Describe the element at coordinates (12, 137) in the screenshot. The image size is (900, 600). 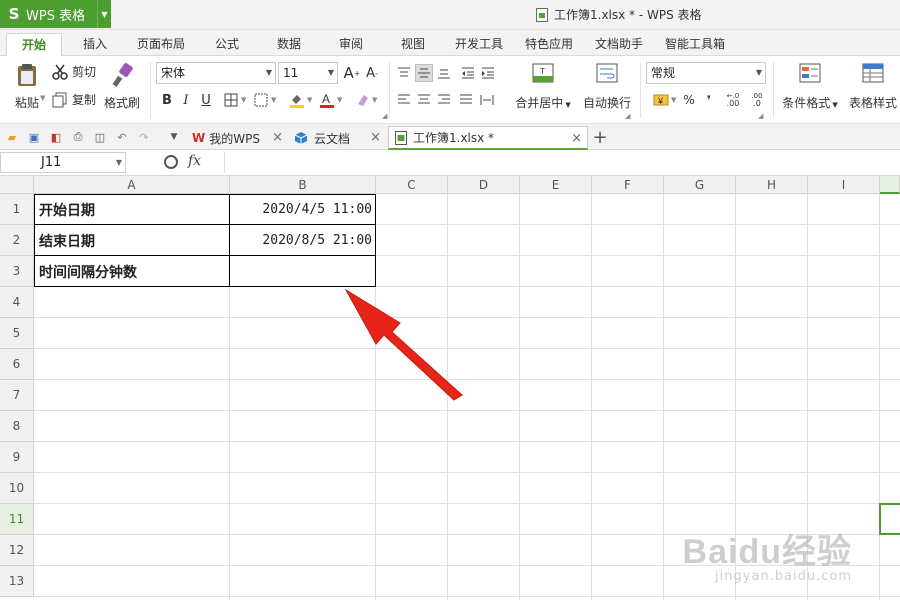
I see `open-folder-icon: ▰` at that location.